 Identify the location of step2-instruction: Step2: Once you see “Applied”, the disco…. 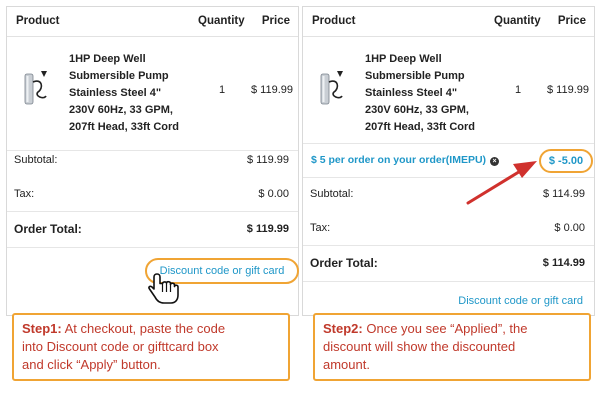
(452, 347).